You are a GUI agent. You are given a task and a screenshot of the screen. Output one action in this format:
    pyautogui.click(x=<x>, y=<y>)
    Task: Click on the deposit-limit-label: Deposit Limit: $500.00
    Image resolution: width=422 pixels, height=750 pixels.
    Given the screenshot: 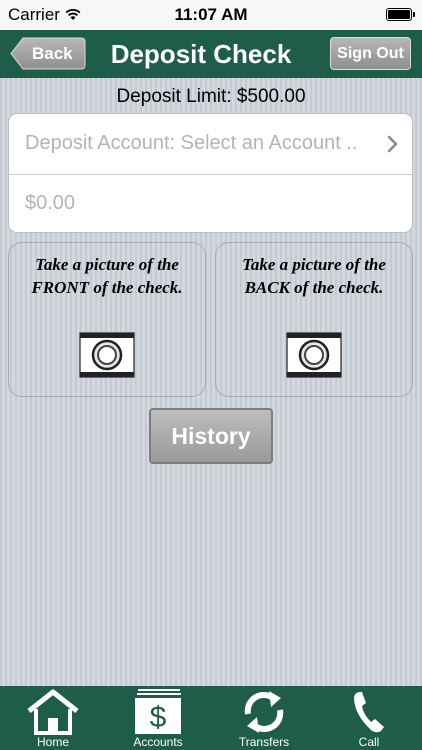 What is the action you would take?
    pyautogui.click(x=211, y=96)
    